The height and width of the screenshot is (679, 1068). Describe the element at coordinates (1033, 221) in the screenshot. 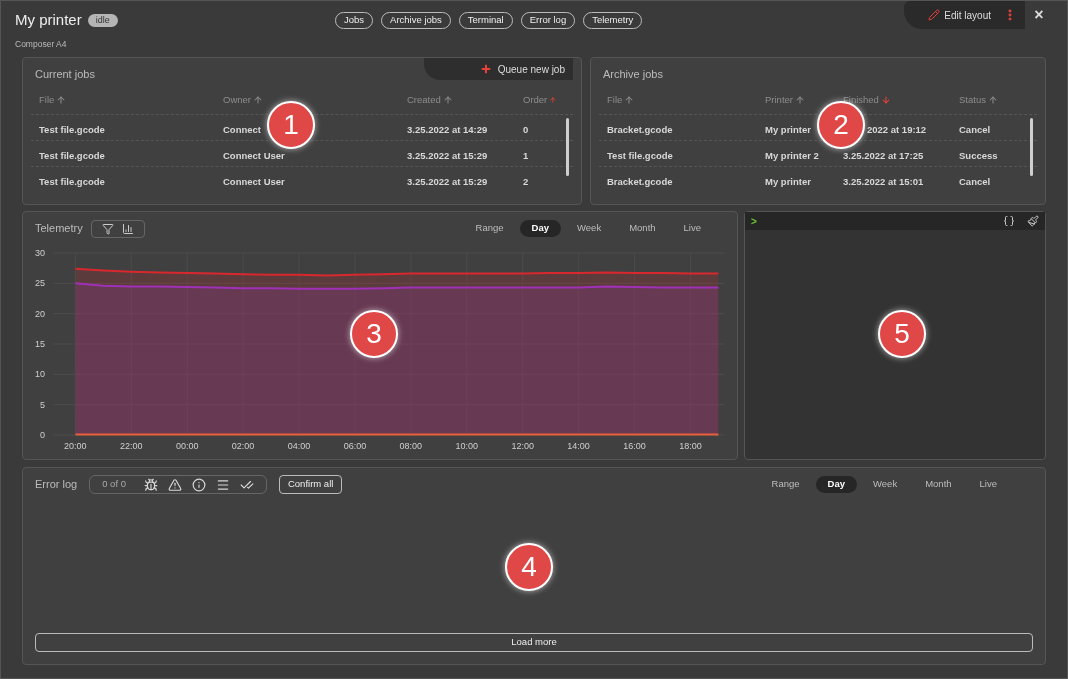

I see `brush-icon` at that location.